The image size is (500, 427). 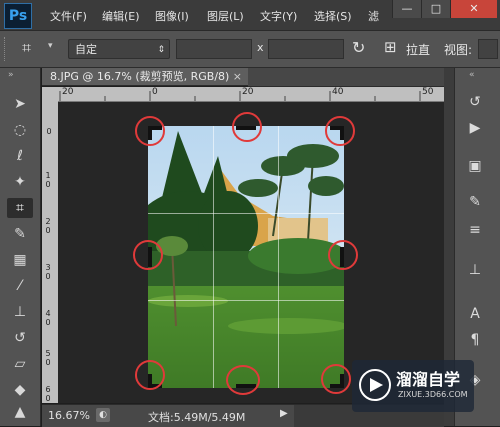 I want to click on swatches-panel-icon: ▣, so click(x=475, y=166).